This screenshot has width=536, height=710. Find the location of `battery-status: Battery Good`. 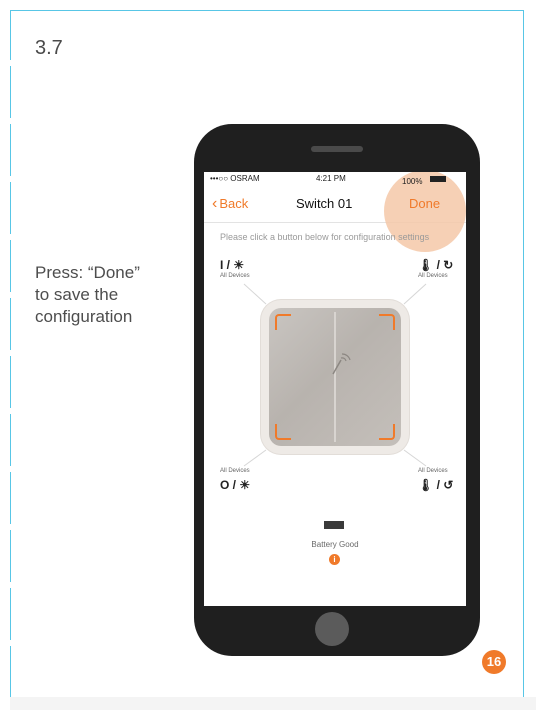

battery-status: Battery Good is located at coordinates (335, 544).